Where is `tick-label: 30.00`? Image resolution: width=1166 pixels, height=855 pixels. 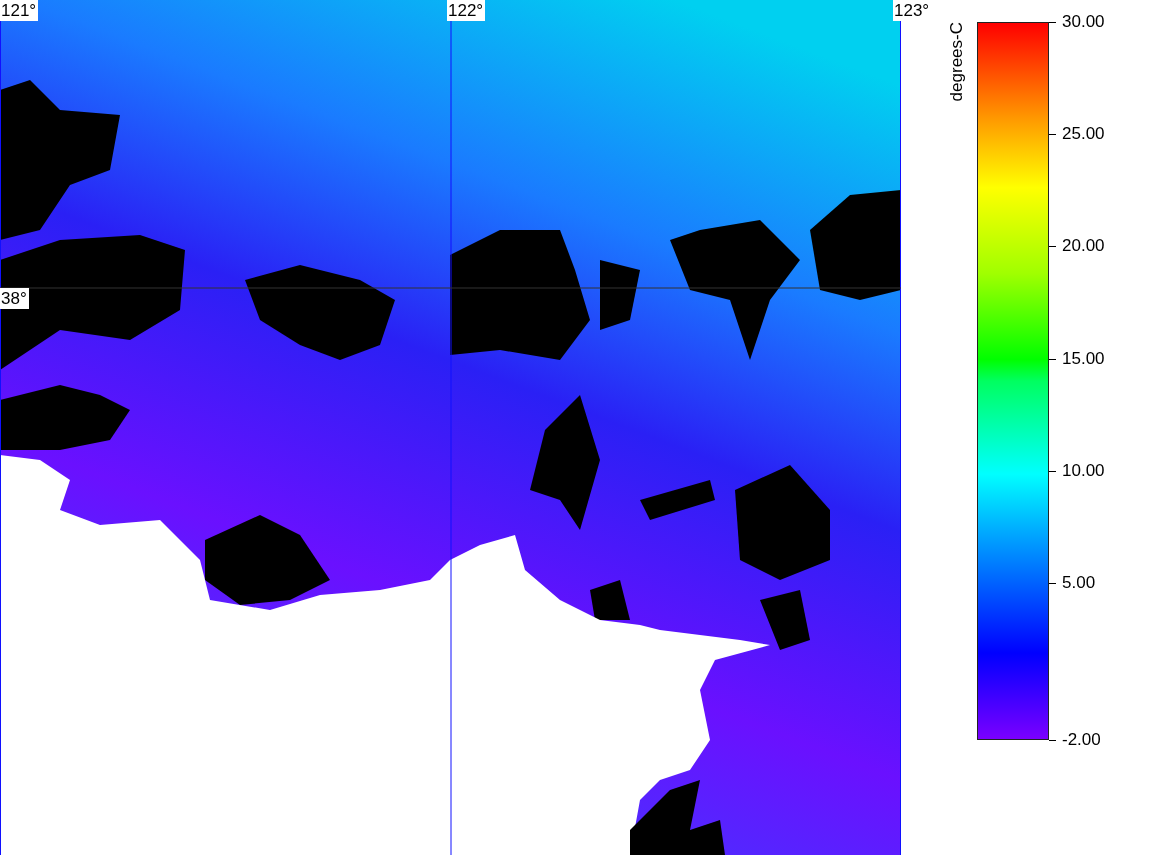 tick-label: 30.00 is located at coordinates (1083, 22).